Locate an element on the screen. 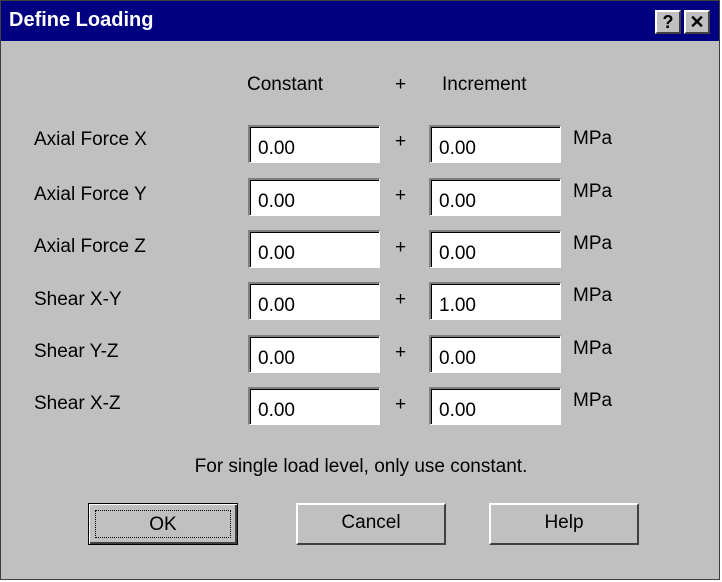  increment-input-axial-force-x is located at coordinates (495, 144).